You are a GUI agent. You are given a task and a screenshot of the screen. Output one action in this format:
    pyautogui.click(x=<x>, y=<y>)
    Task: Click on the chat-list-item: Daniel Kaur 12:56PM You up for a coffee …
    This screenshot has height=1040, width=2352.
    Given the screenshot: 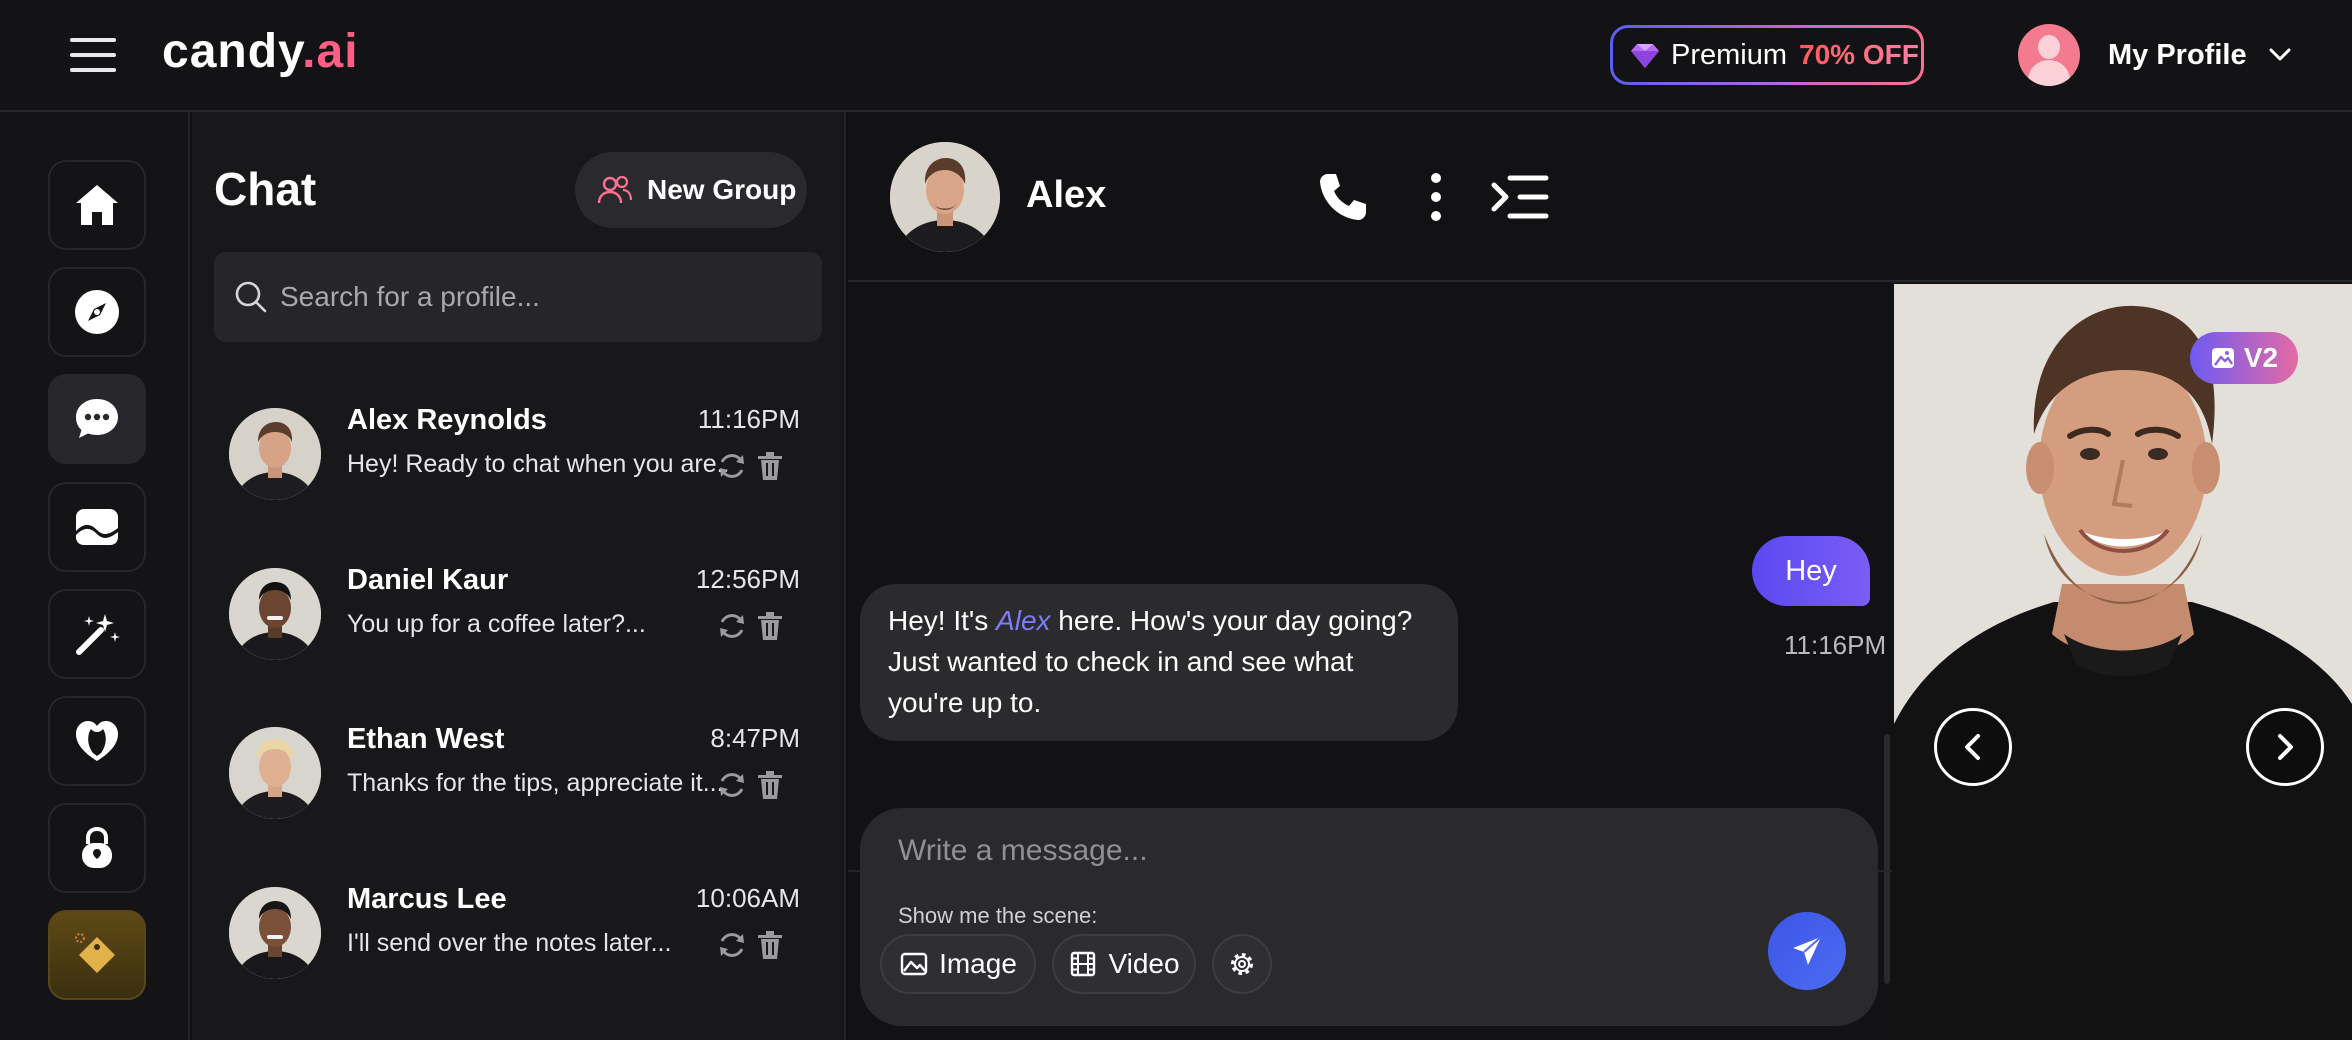 What is the action you would take?
    pyautogui.click(x=518, y=618)
    